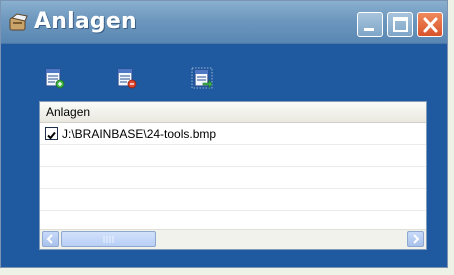 The height and width of the screenshot is (275, 454). I want to click on grip-icon, so click(108, 239).